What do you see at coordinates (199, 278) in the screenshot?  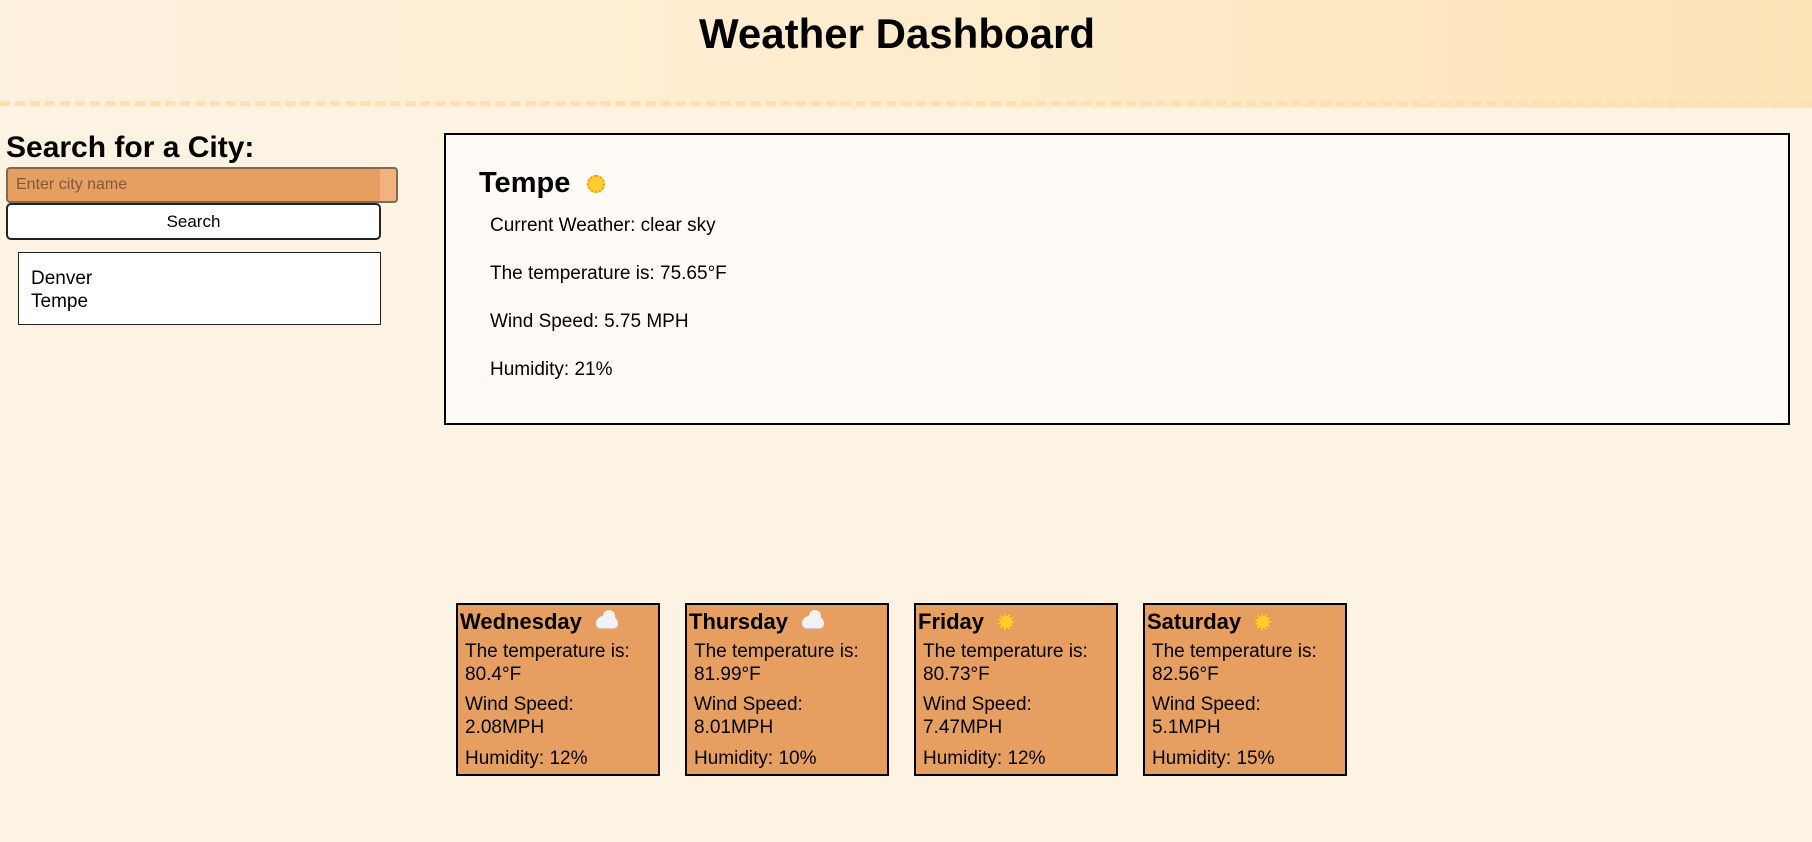 I see `history-item-denver: Denver` at bounding box center [199, 278].